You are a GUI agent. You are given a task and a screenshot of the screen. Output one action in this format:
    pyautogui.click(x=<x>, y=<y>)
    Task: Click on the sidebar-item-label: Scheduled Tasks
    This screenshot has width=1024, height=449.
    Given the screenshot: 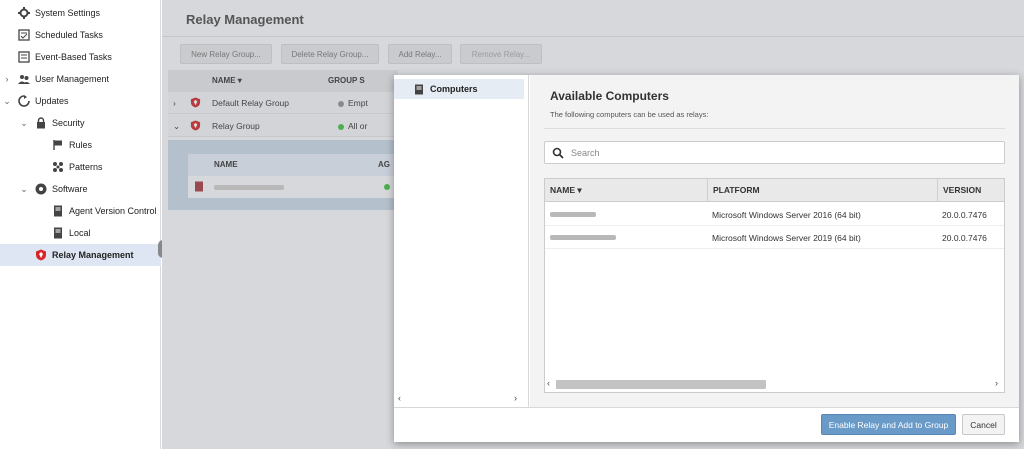 What is the action you would take?
    pyautogui.click(x=69, y=35)
    